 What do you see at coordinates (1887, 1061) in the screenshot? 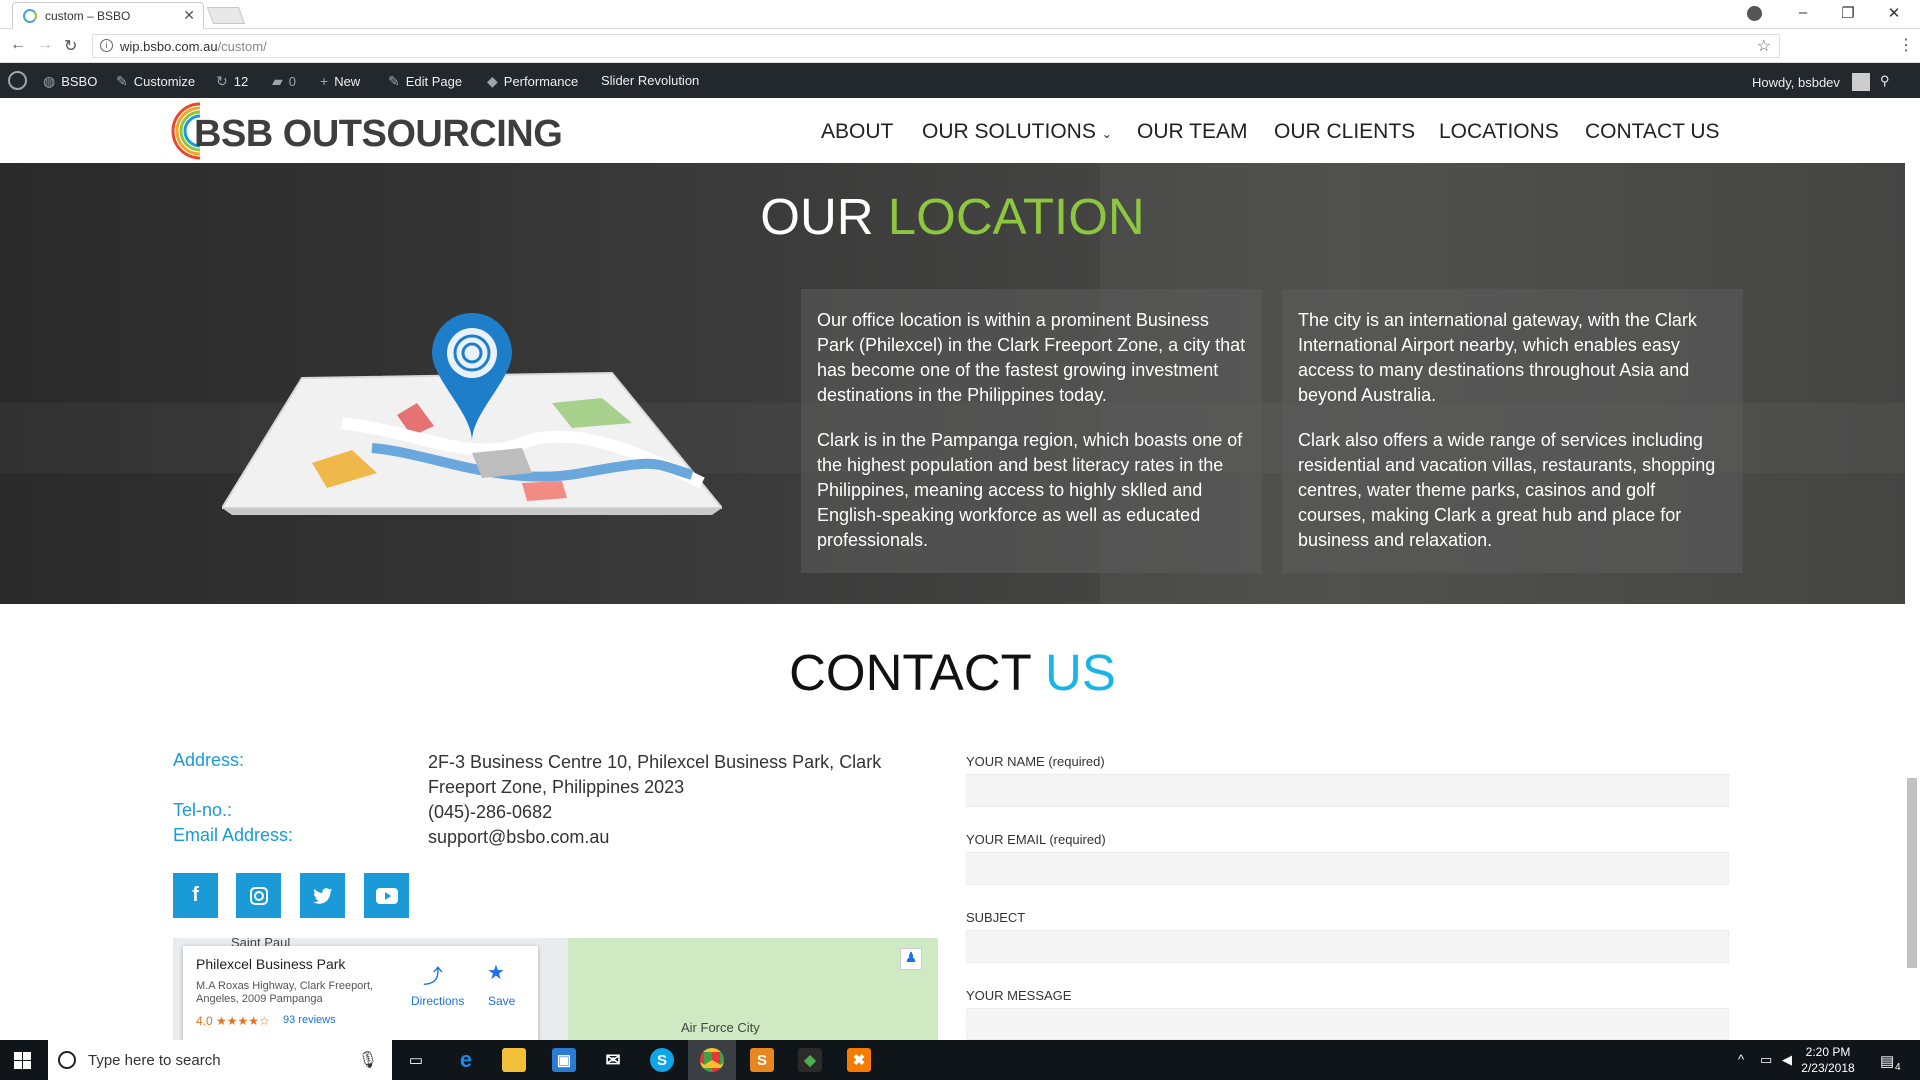
I see `action-center-icon: ▤` at bounding box center [1887, 1061].